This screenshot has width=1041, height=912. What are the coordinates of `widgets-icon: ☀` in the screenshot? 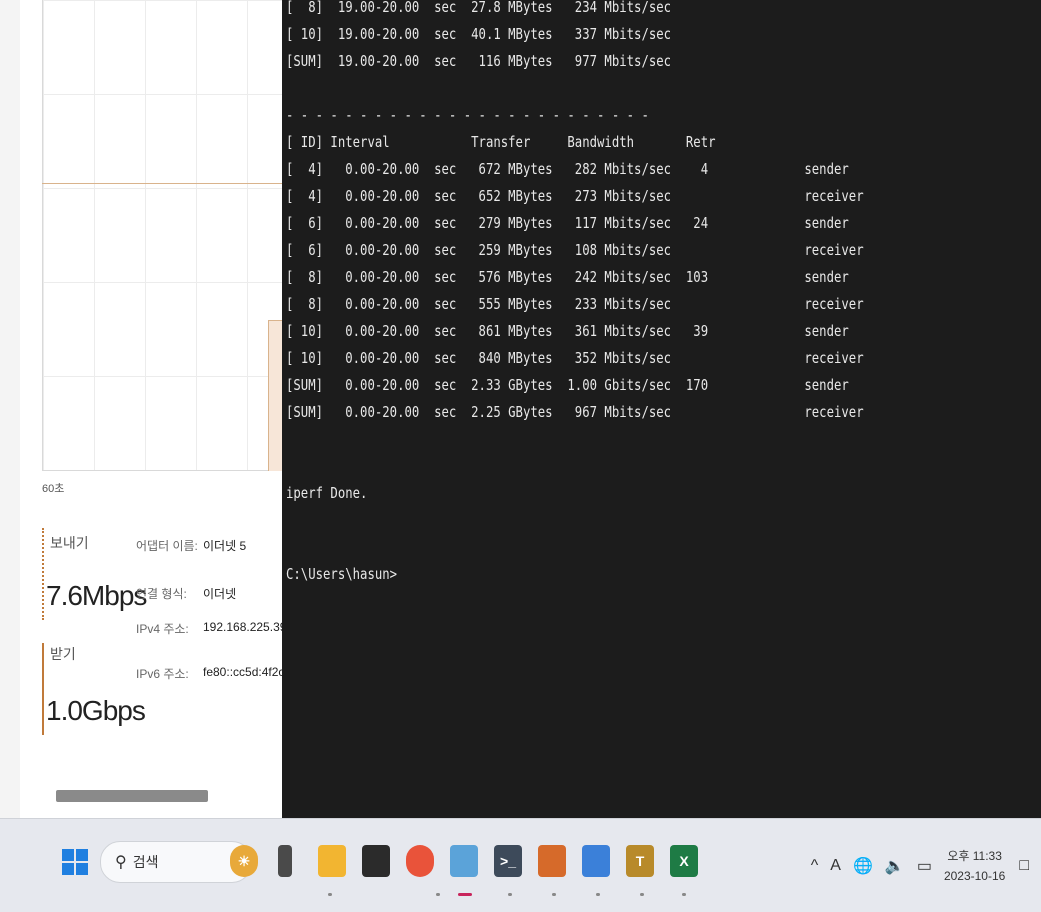 It's located at (244, 861).